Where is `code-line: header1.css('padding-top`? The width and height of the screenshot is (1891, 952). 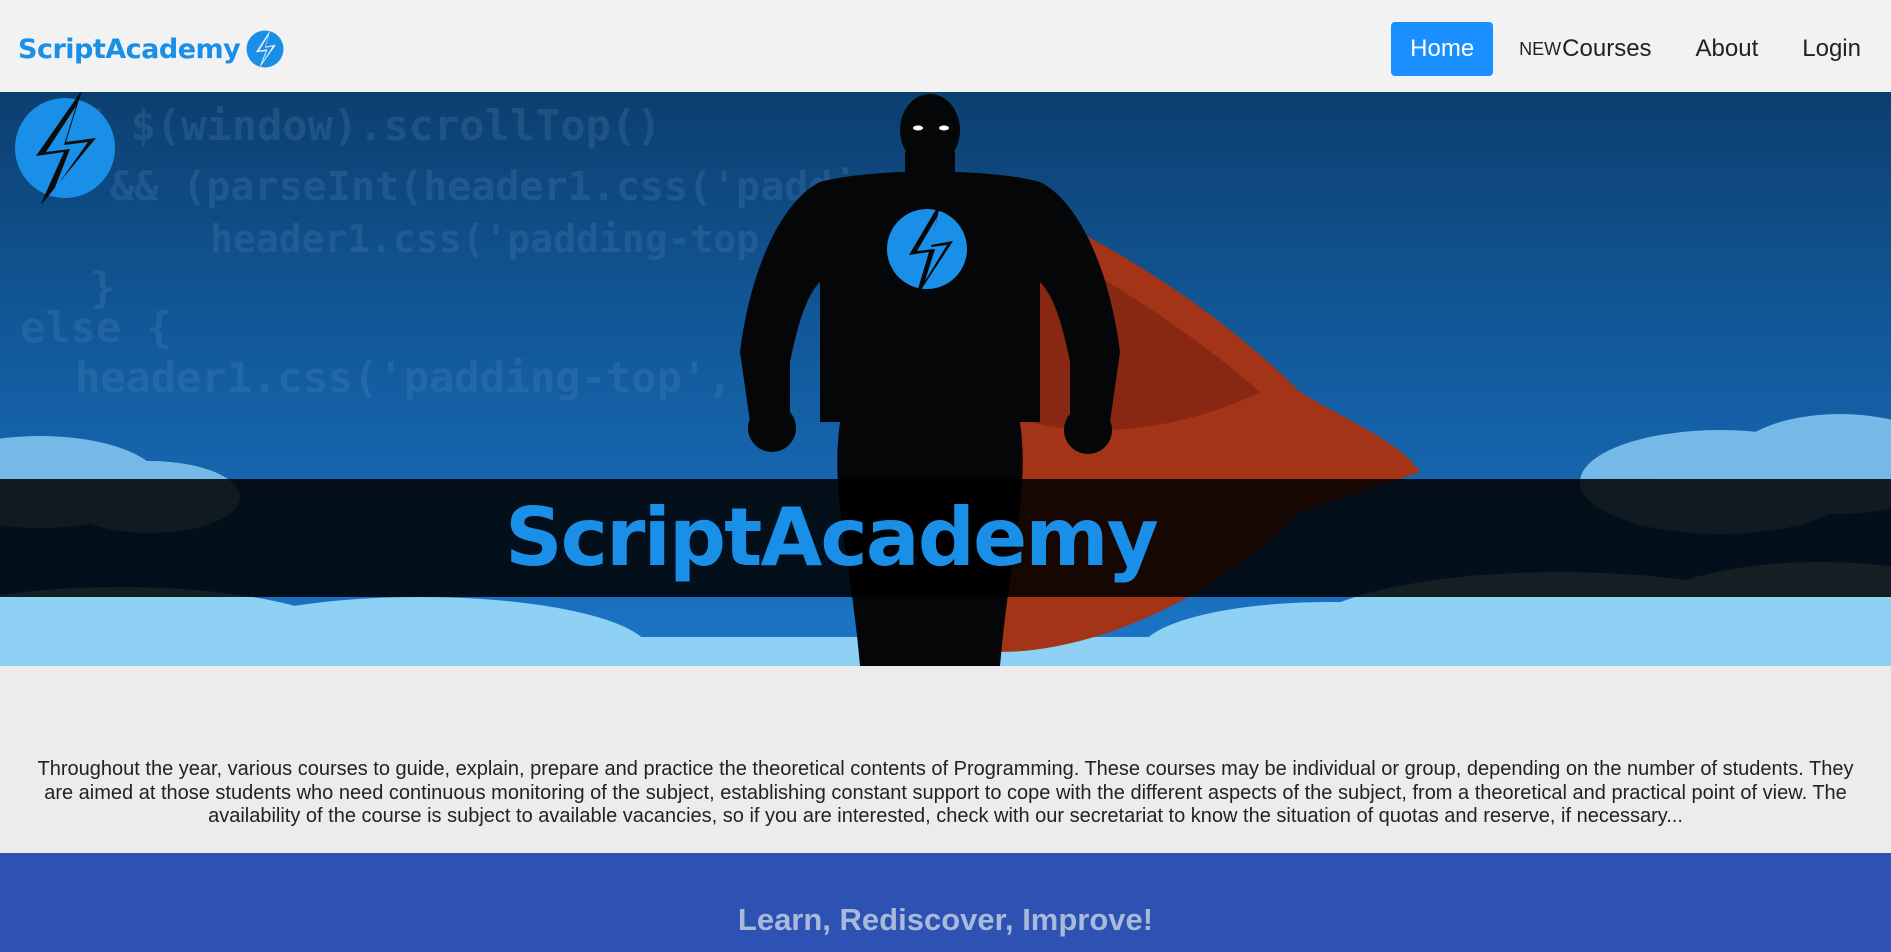 code-line: header1.css('padding-top is located at coordinates (484, 239).